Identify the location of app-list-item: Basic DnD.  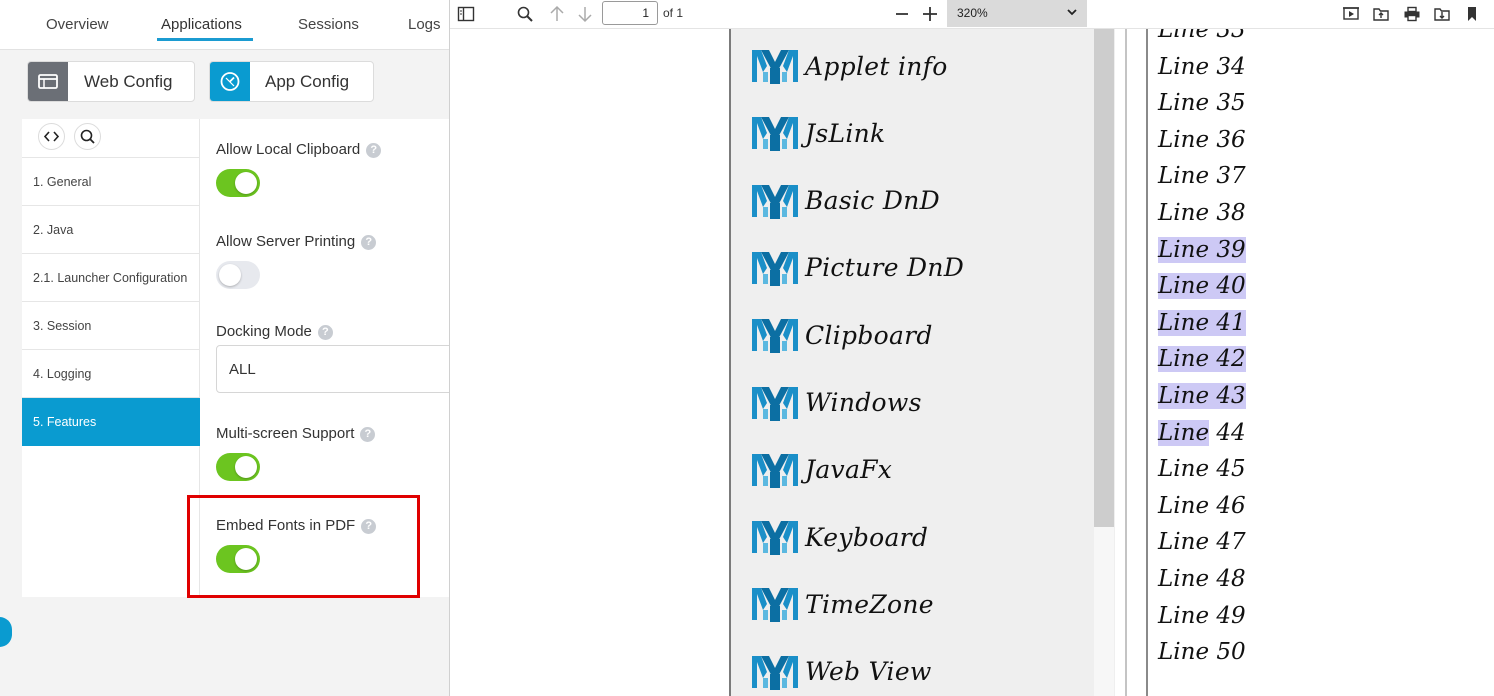
(845, 201).